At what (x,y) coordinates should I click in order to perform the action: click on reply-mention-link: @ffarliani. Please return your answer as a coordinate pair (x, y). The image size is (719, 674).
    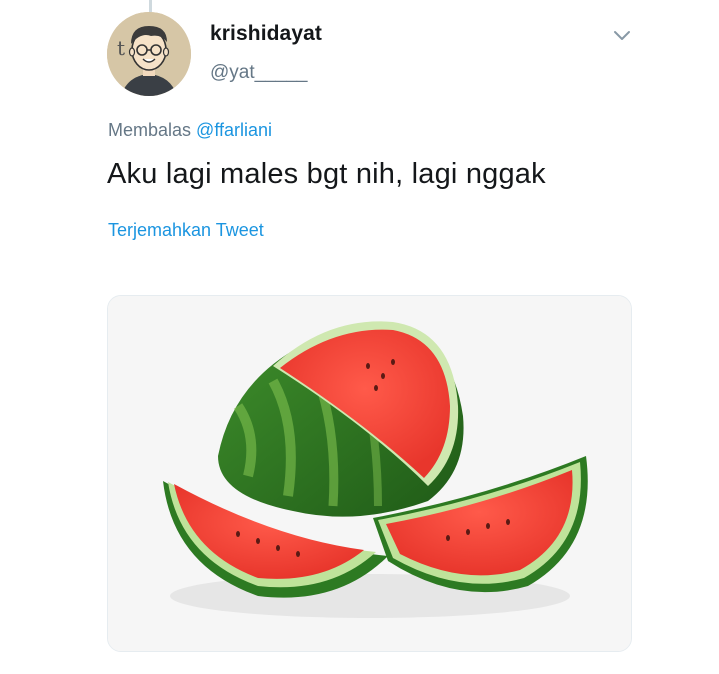
    Looking at the image, I should click on (234, 130).